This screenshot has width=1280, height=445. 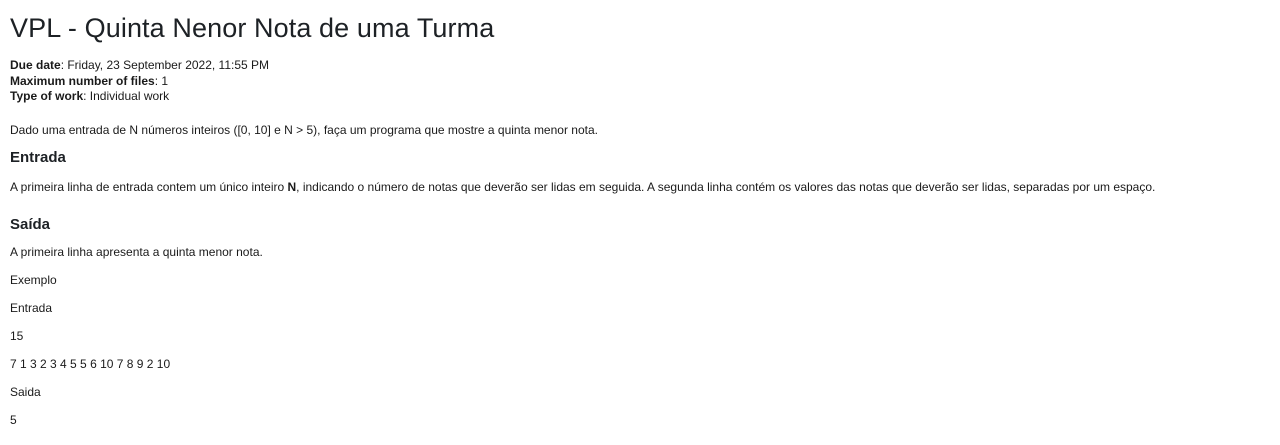 I want to click on page-title: VPL - Quinta Nenor Nota de uma Turma, so click(x=252, y=28).